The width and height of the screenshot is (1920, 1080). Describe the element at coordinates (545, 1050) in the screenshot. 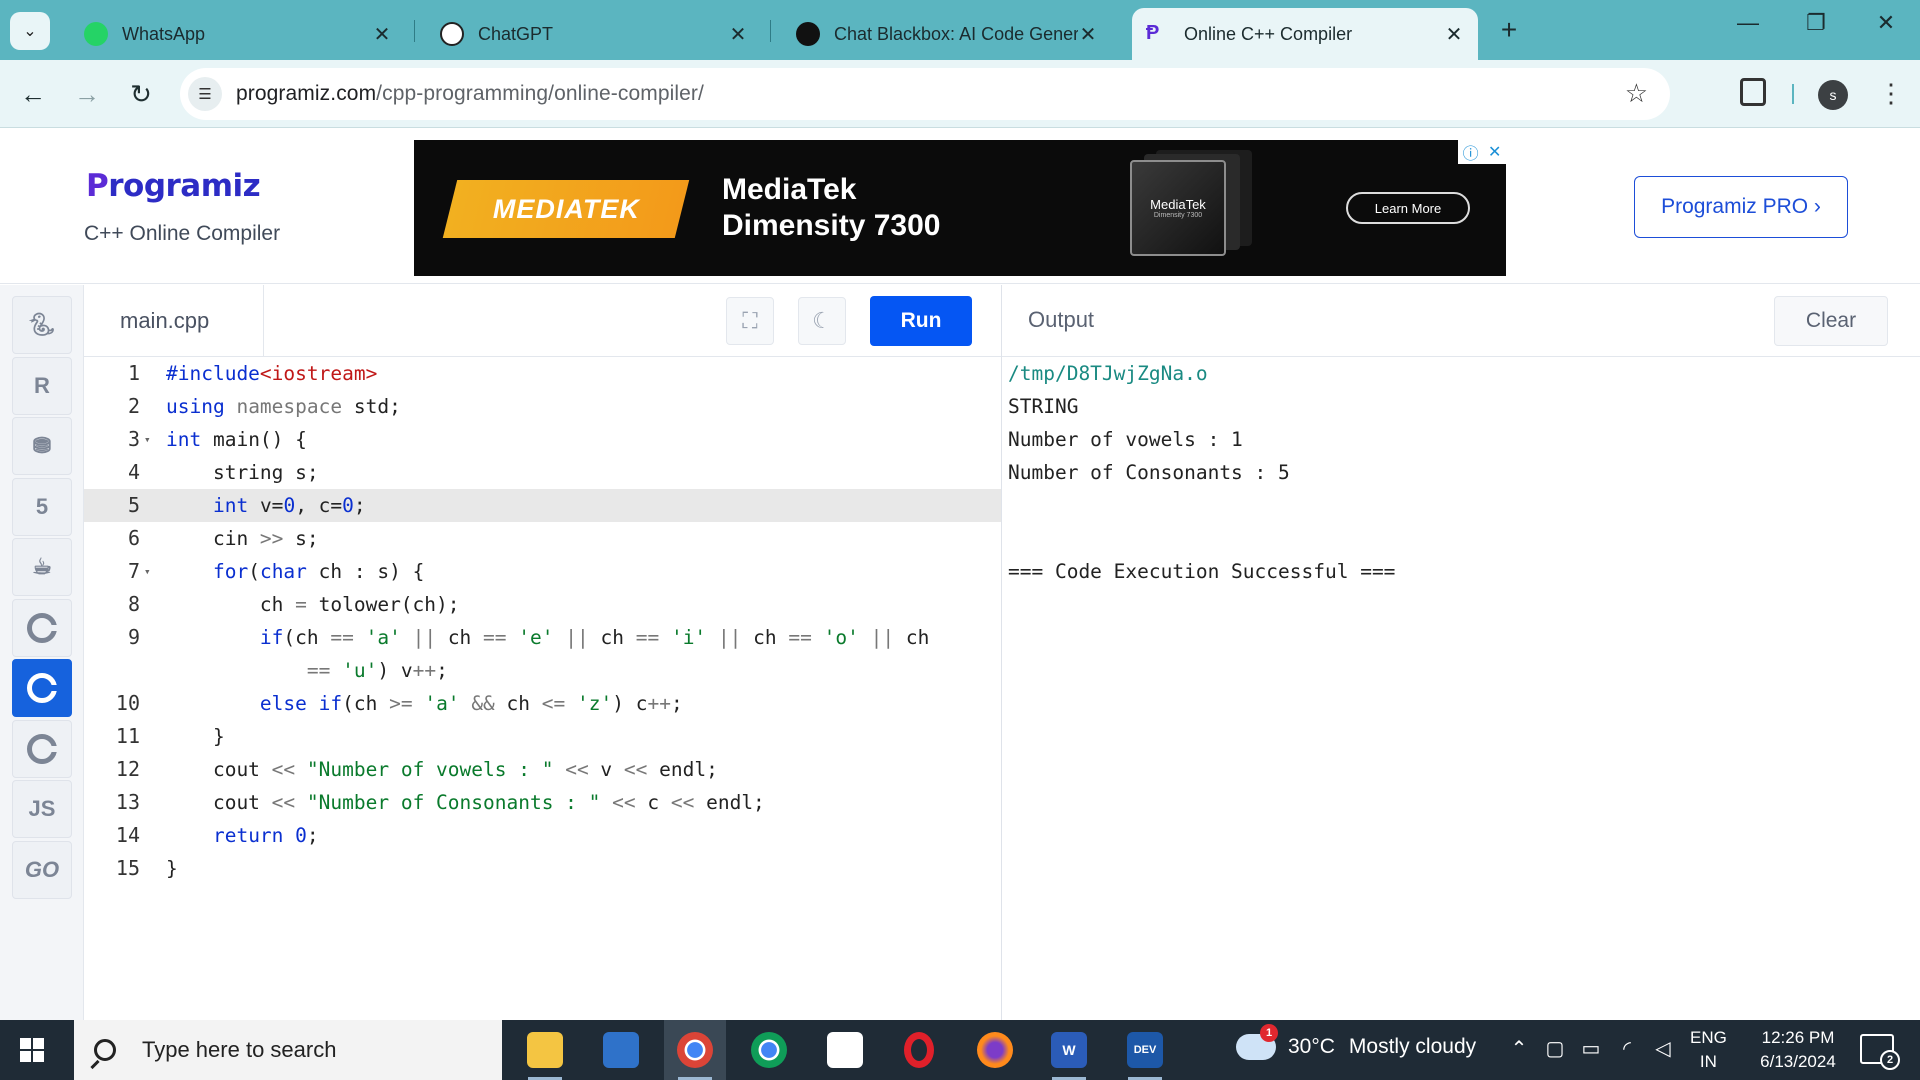

I see `file-explorer-icon` at that location.